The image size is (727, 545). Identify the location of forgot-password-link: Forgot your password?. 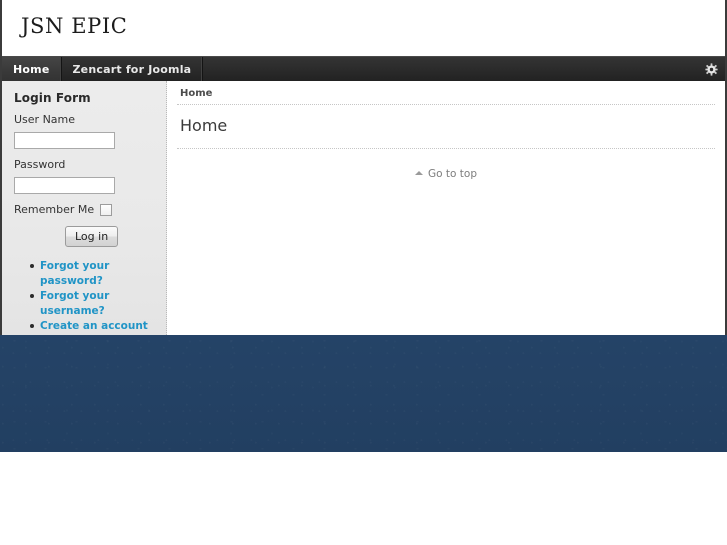
(74, 273).